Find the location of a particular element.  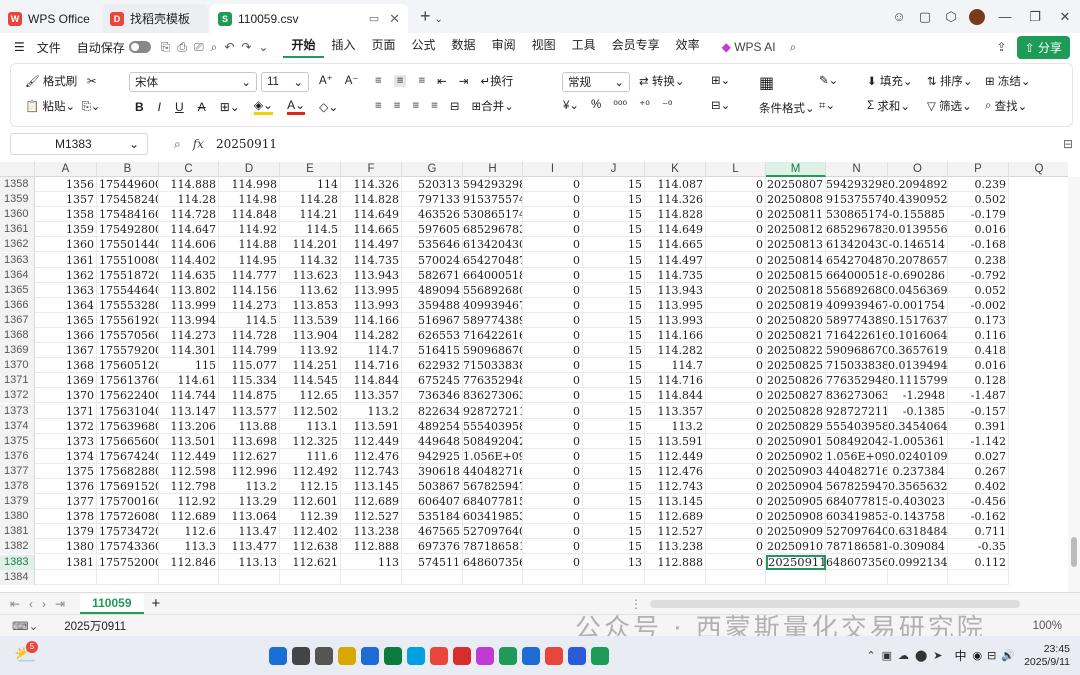

cell-B: 175734720 is located at coordinates (128, 532).